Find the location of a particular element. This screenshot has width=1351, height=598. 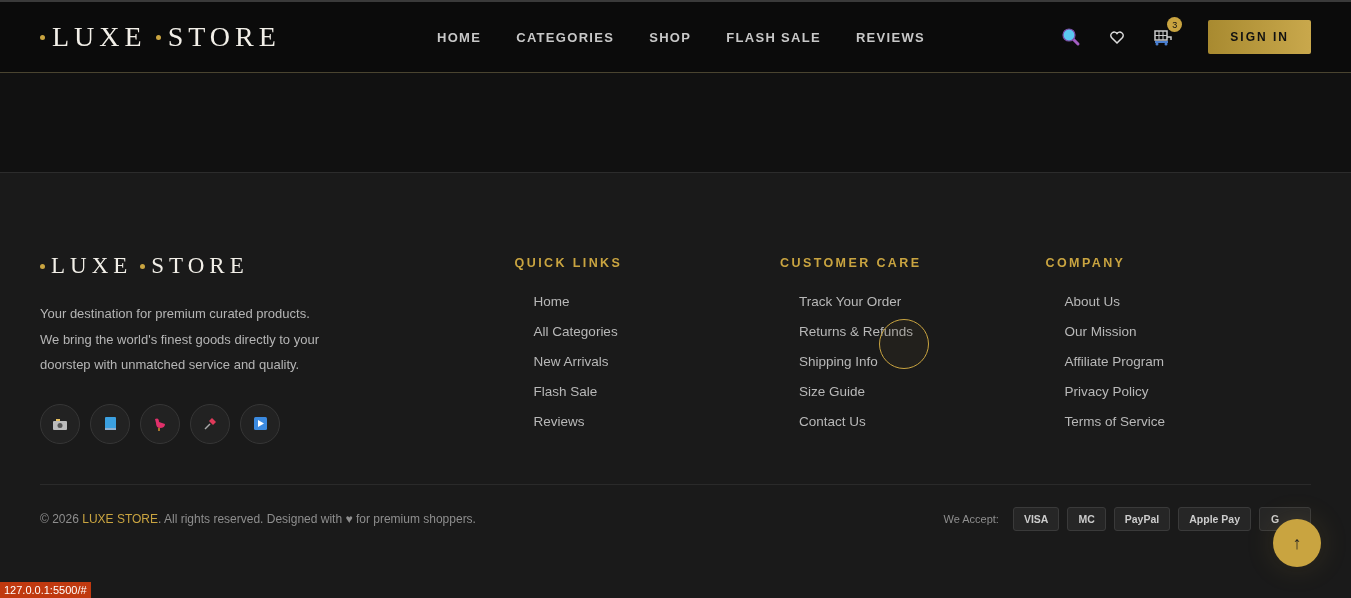

heart-icon is located at coordinates (1117, 37).